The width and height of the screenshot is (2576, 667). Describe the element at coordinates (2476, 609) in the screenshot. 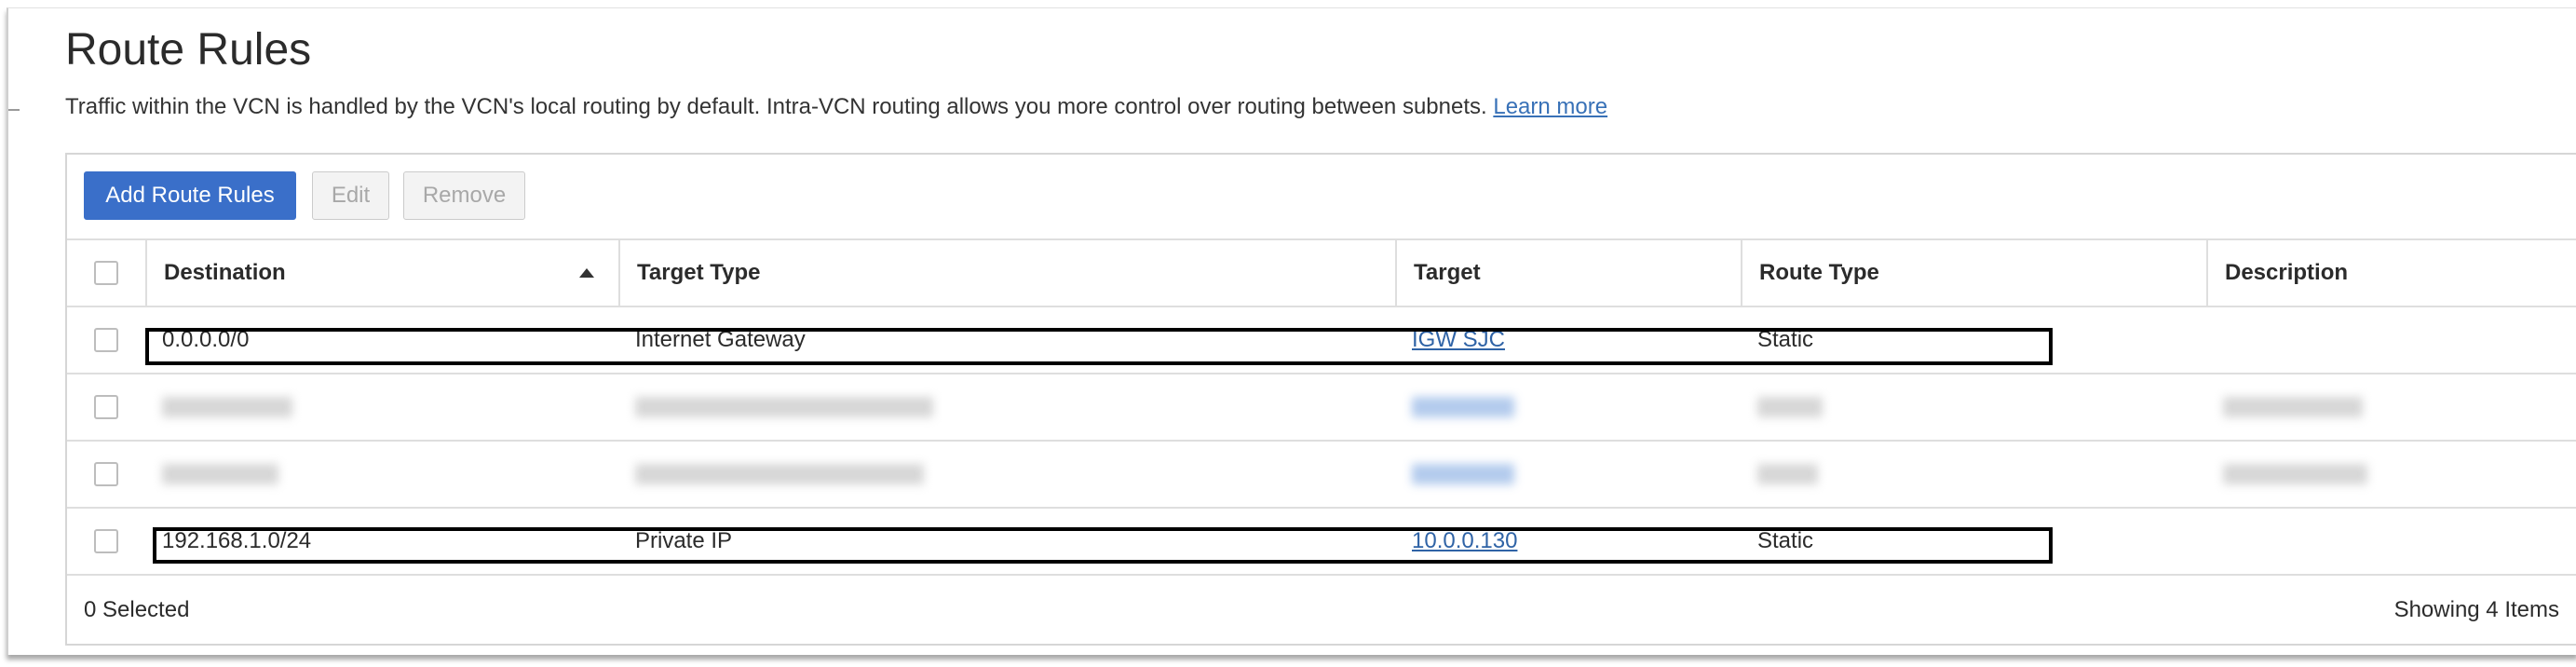

I see `item-count: Showing 4 Items` at that location.